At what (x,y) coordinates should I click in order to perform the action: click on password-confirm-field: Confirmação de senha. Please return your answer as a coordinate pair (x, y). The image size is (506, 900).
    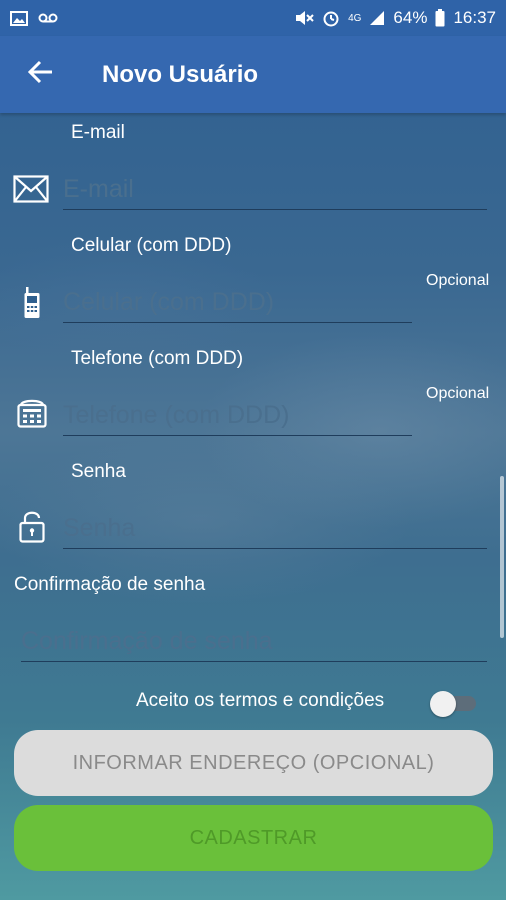
    Looking at the image, I should click on (254, 640).